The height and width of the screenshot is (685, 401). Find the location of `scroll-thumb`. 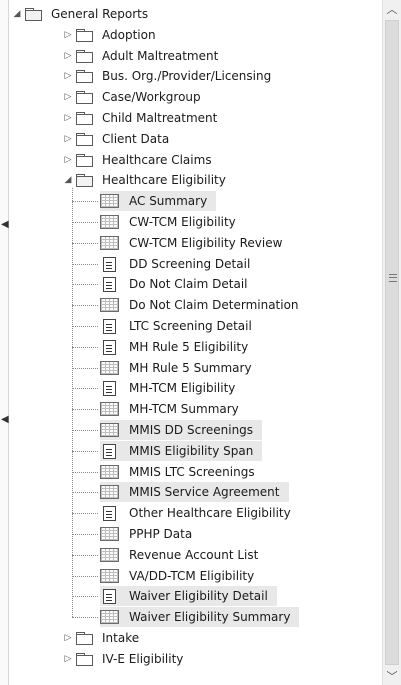

scroll-thumb is located at coordinates (392, 342).